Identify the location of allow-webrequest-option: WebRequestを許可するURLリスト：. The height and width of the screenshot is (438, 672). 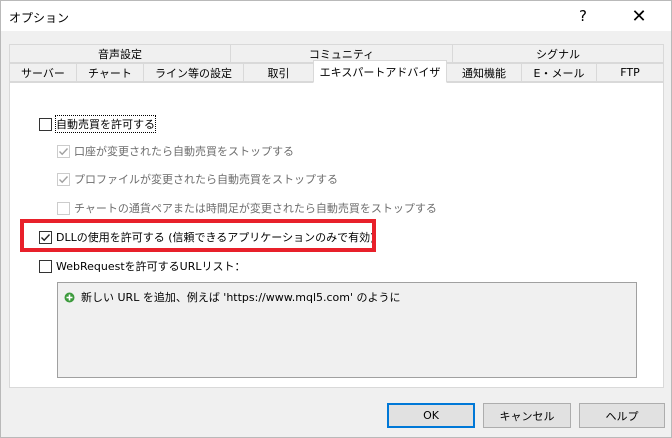
(142, 266).